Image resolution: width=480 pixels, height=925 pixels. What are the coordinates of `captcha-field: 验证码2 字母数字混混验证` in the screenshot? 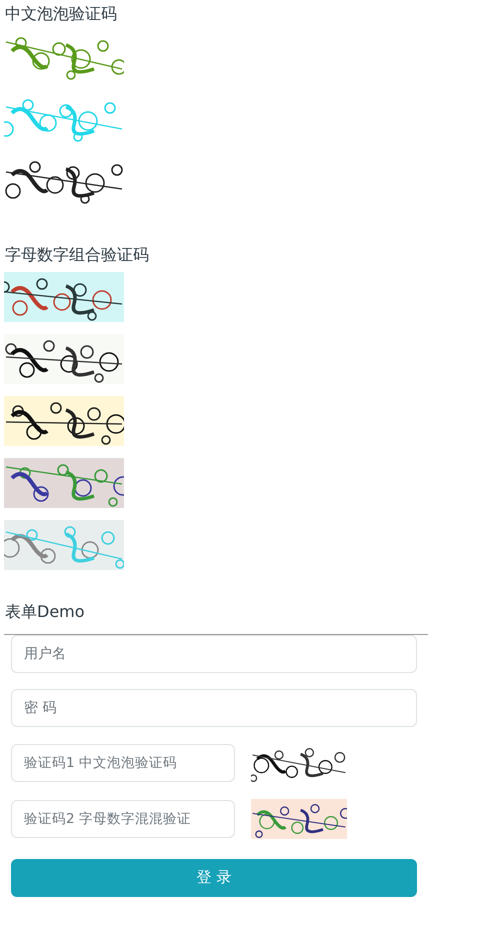 It's located at (123, 819).